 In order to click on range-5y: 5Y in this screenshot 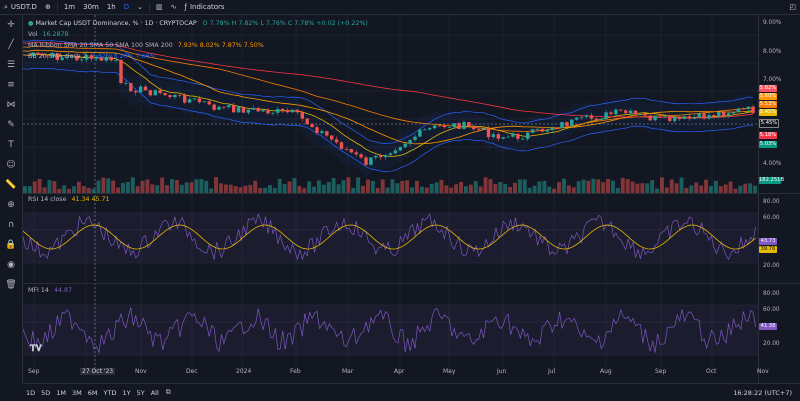, I will do `click(141, 393)`.